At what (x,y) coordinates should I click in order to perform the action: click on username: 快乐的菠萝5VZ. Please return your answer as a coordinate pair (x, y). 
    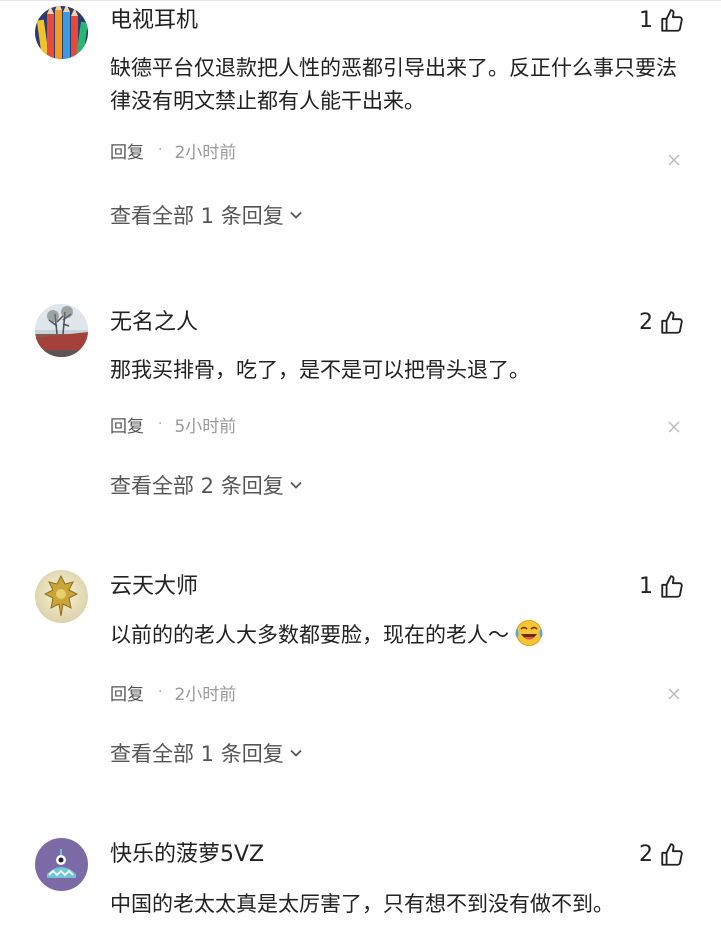
    Looking at the image, I should click on (187, 855).